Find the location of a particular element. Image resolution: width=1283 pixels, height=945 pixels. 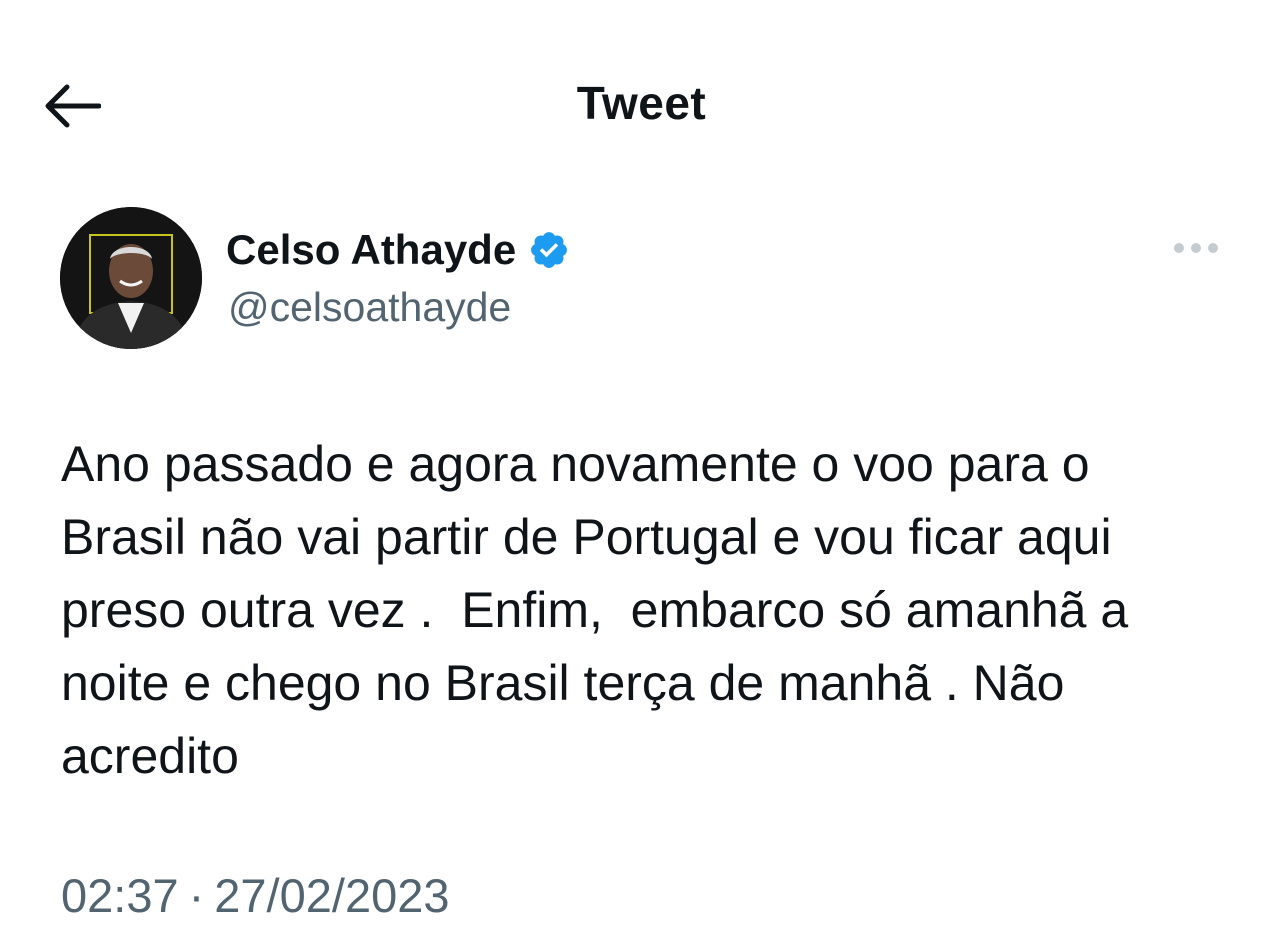

more-horizontal-icon is located at coordinates (1196, 248).